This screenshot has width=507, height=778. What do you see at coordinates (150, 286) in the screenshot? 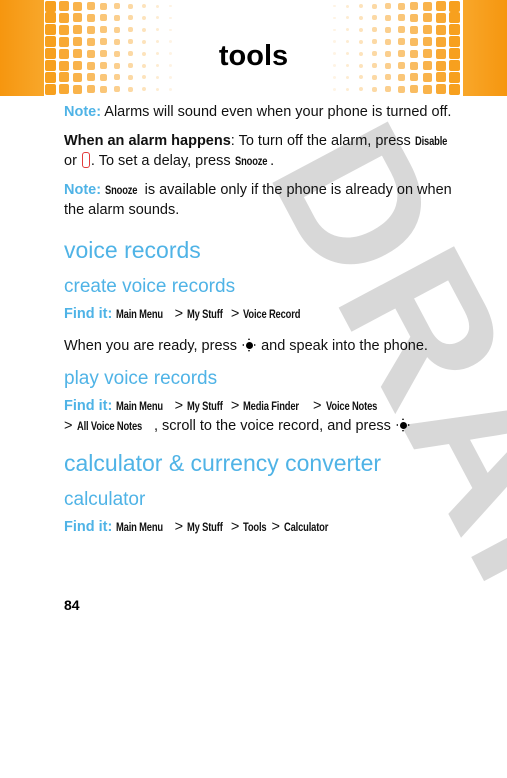
I see `heading-create-voice-records: create voice records` at bounding box center [150, 286].